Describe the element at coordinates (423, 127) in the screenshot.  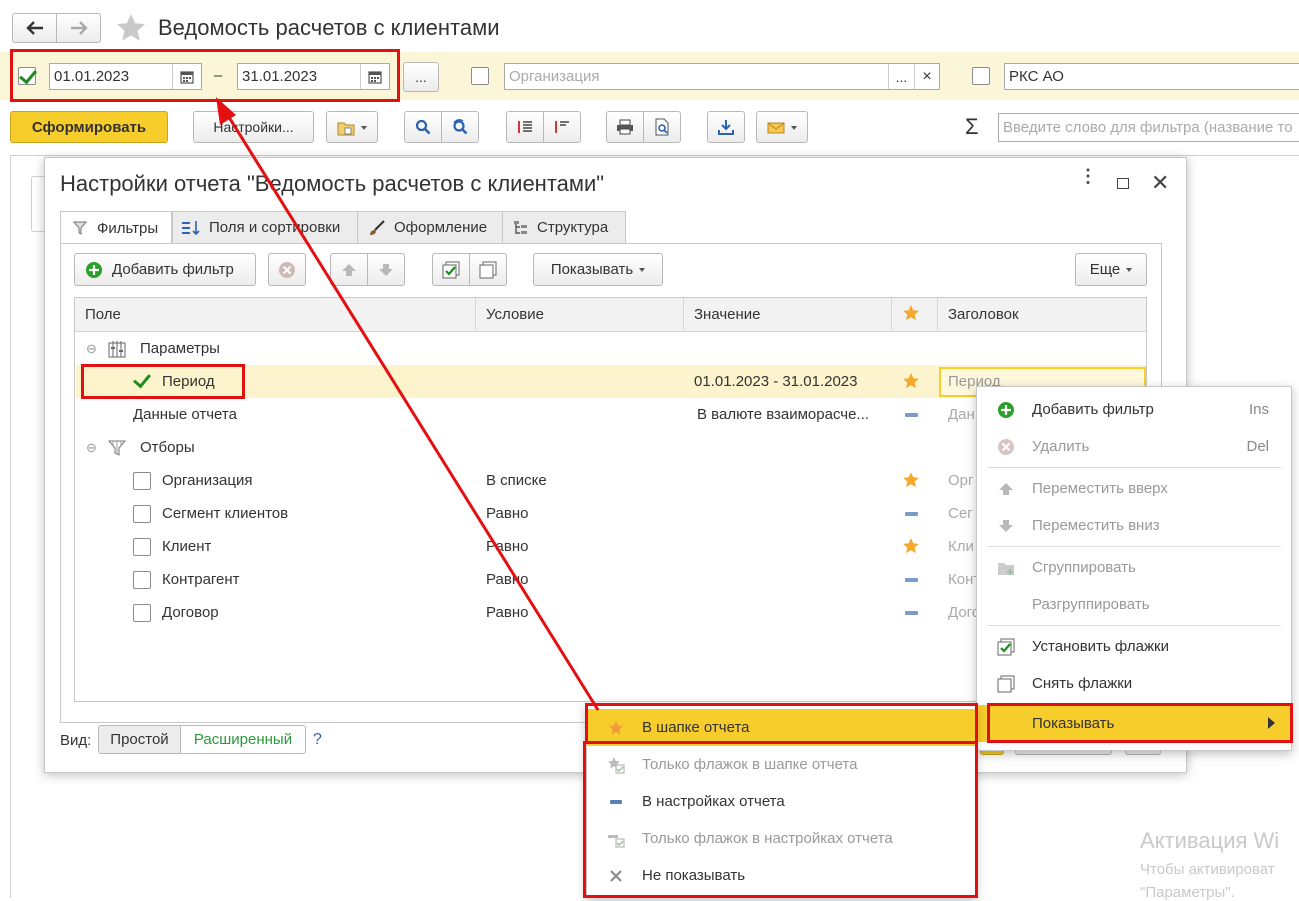
I see `find-button` at that location.